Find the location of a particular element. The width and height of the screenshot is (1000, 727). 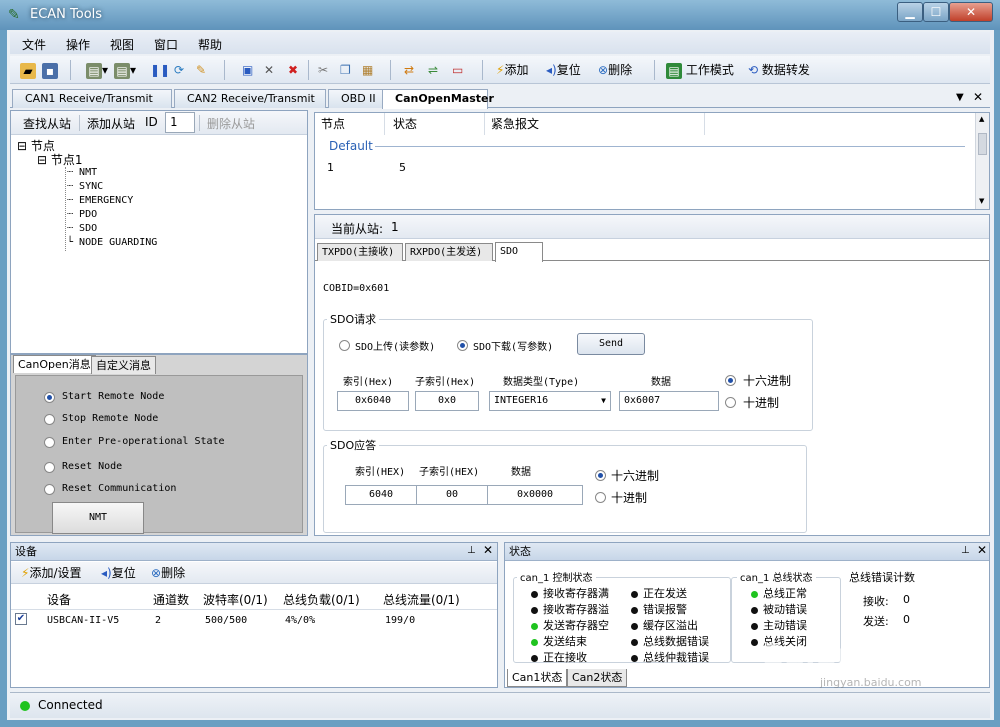

radio-stop-remote is located at coordinates (49, 419).